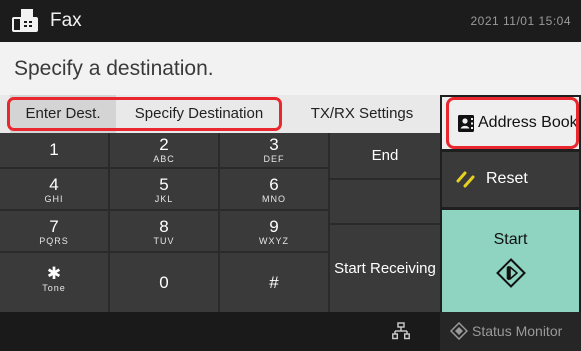 Image resolution: width=581 pixels, height=351 pixels. Describe the element at coordinates (164, 159) in the screenshot. I see `key-2-letters: ABC` at that location.